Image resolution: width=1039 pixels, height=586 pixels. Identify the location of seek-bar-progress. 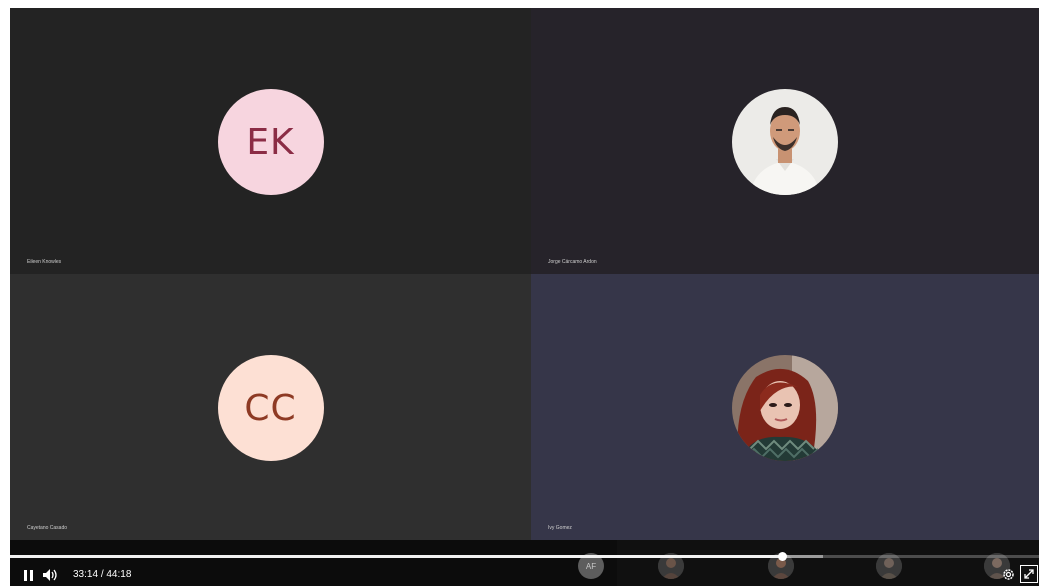
(396, 556).